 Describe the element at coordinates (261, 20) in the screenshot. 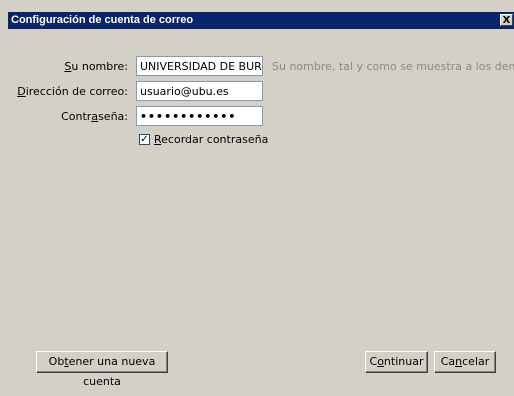

I see `title-bar: Configuración de cuenta de correo X` at that location.